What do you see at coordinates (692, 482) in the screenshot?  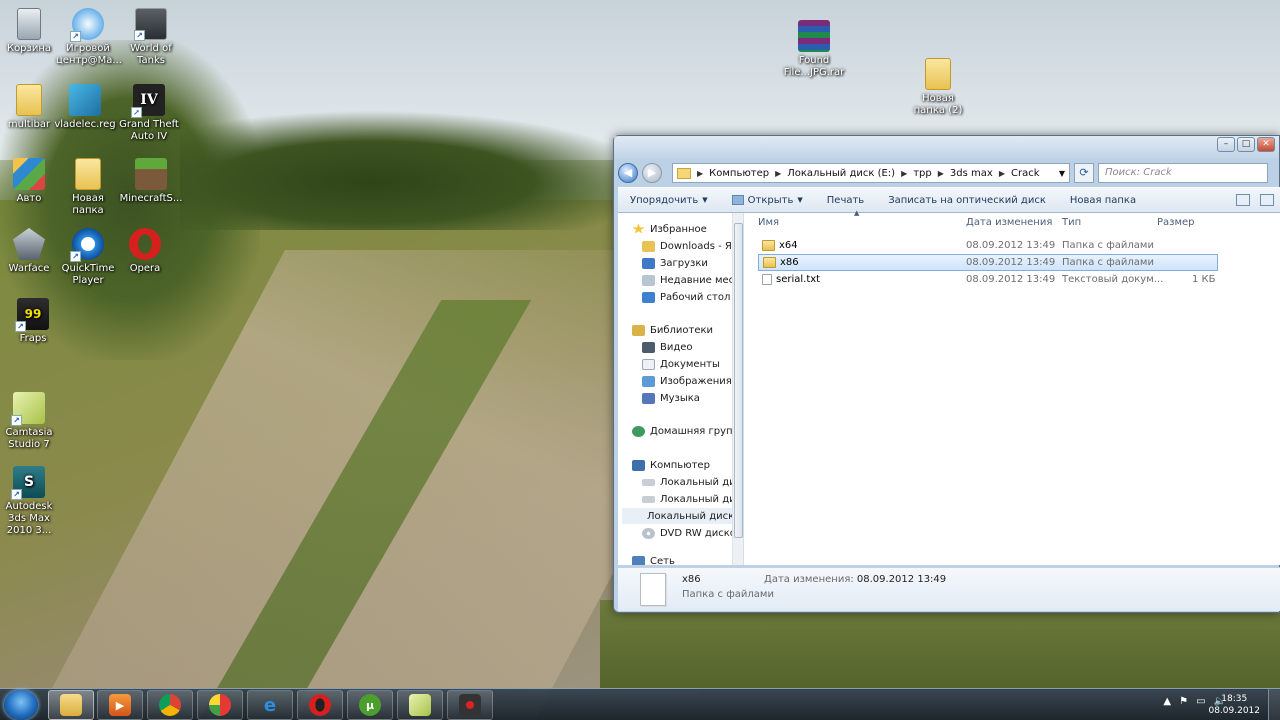 I see `nav-item-disk-1: Локальный диск` at bounding box center [692, 482].